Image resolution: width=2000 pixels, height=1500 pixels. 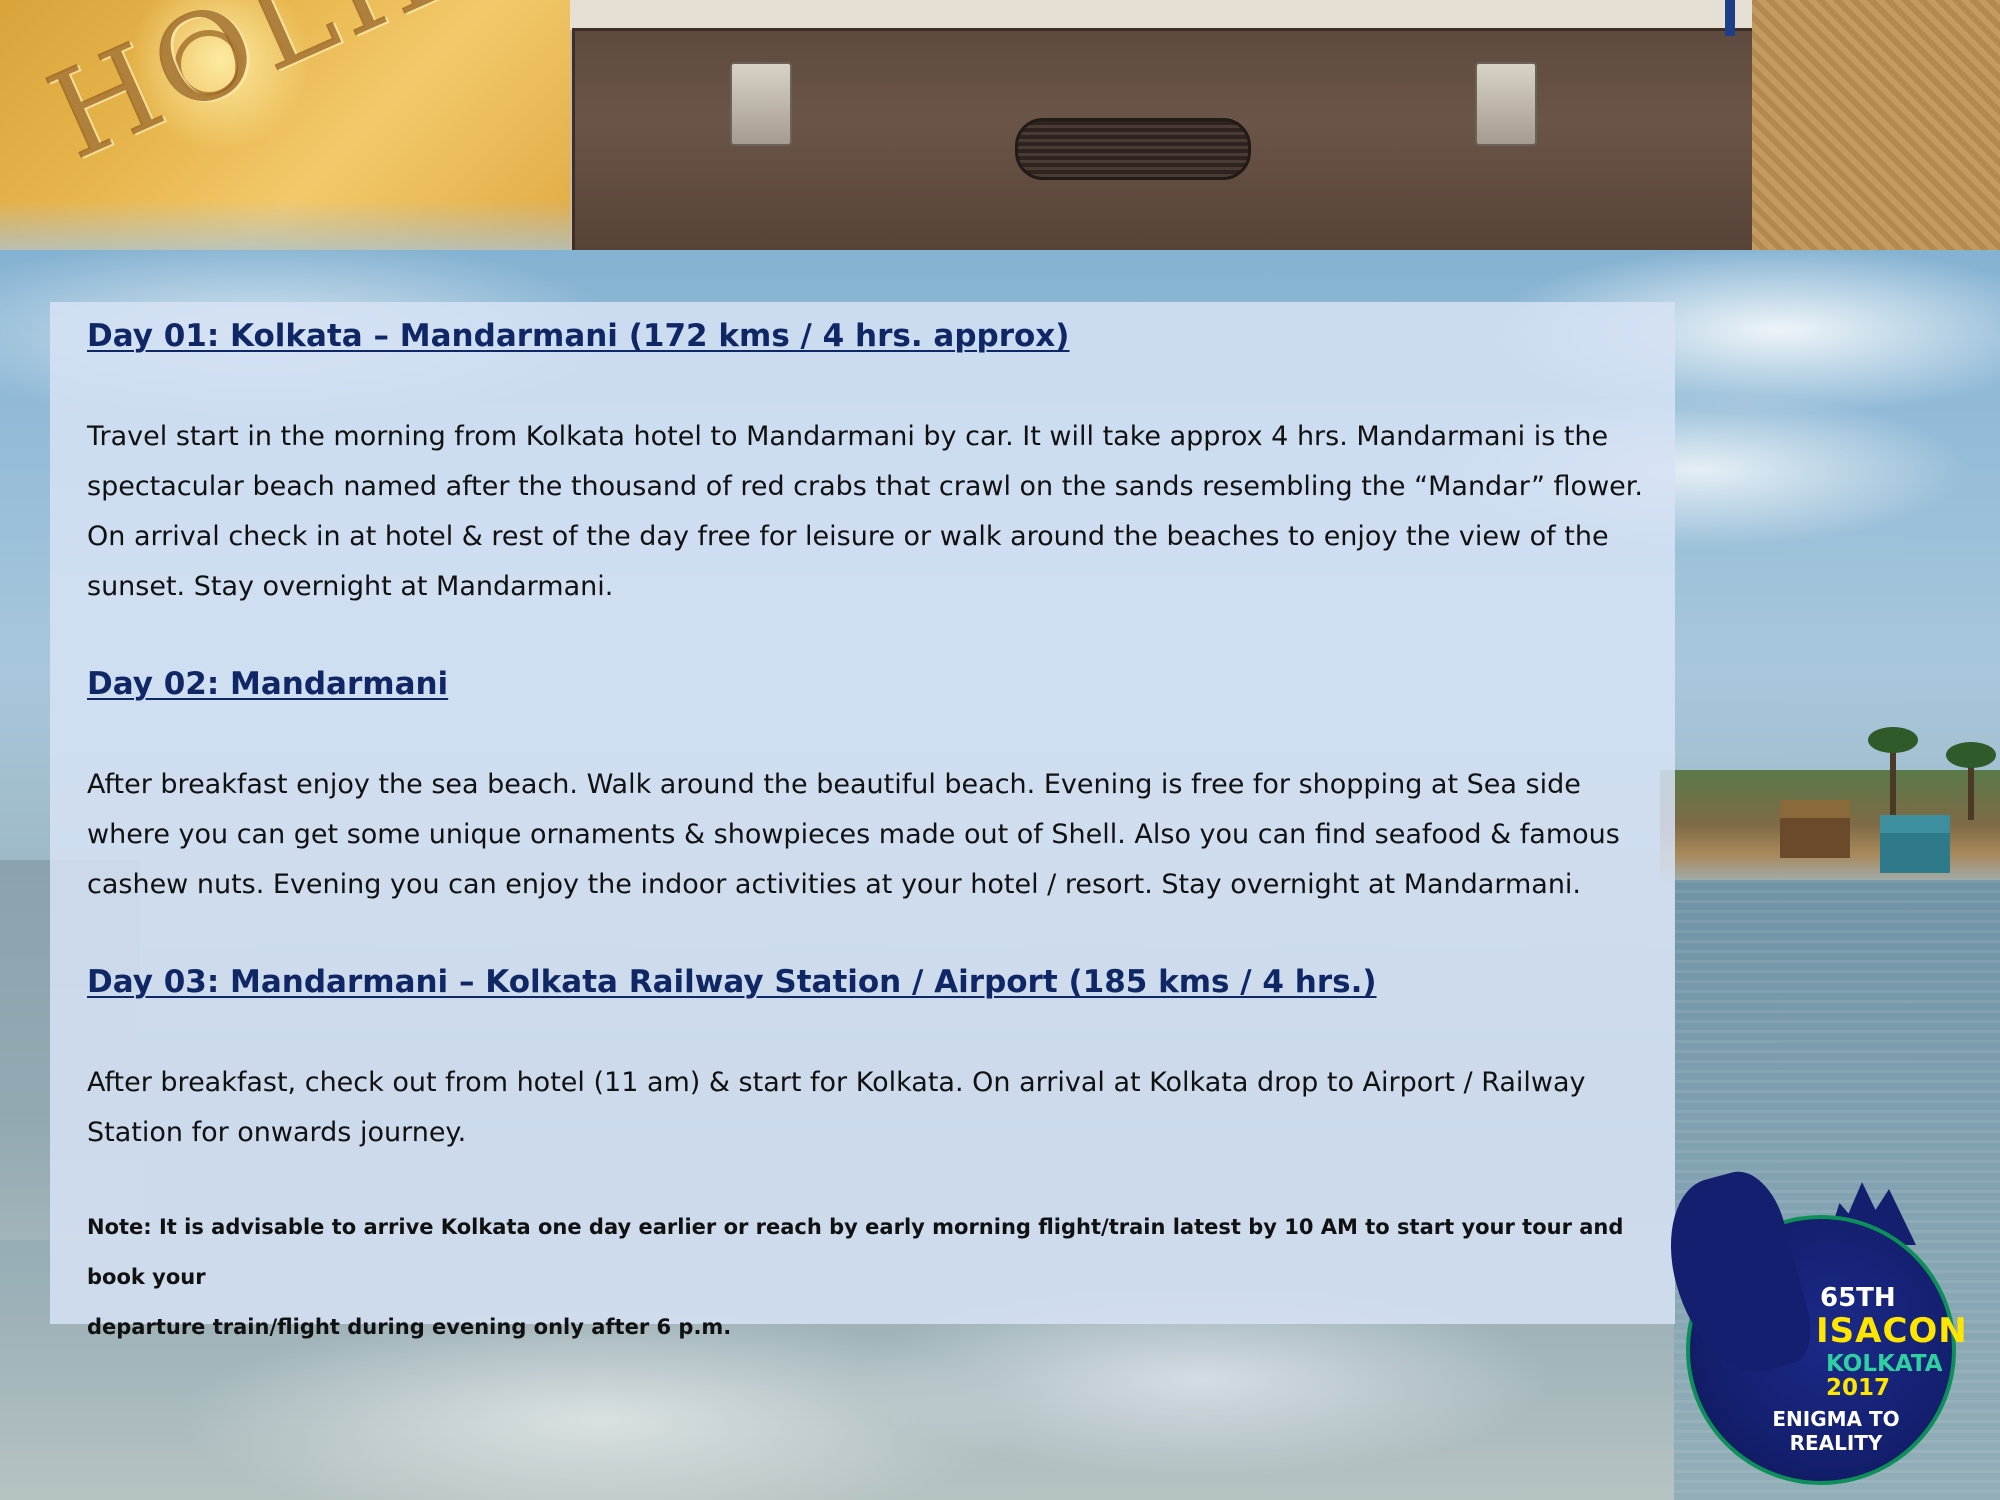 What do you see at coordinates (1858, 1388) in the screenshot?
I see `logo-year: 2017` at bounding box center [1858, 1388].